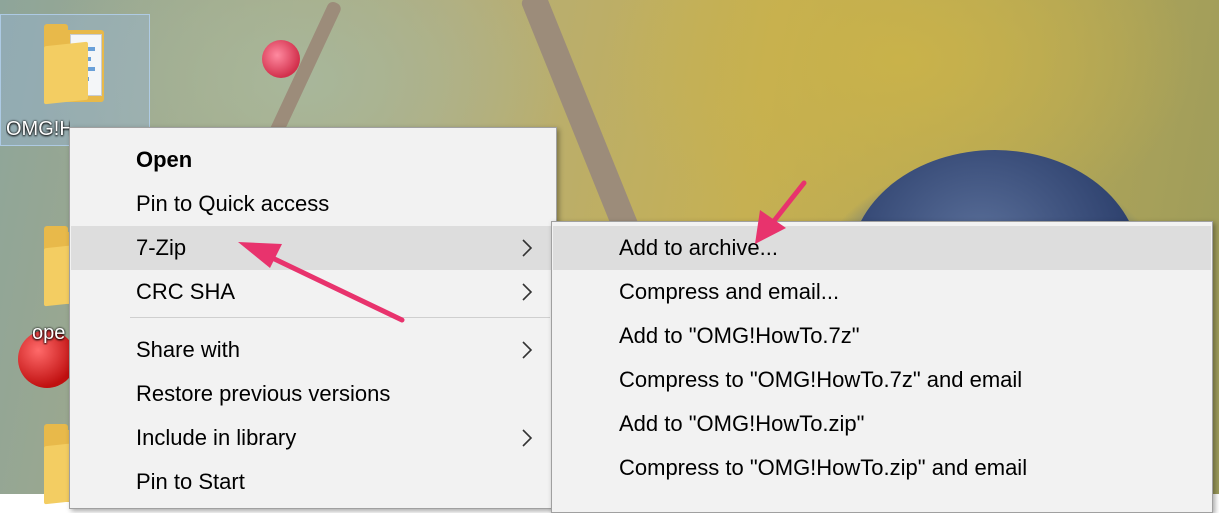 This screenshot has height=513, width=1219. I want to click on submenu-item-add-zip: Add to "OMG!HowTo.zip", so click(882, 424).